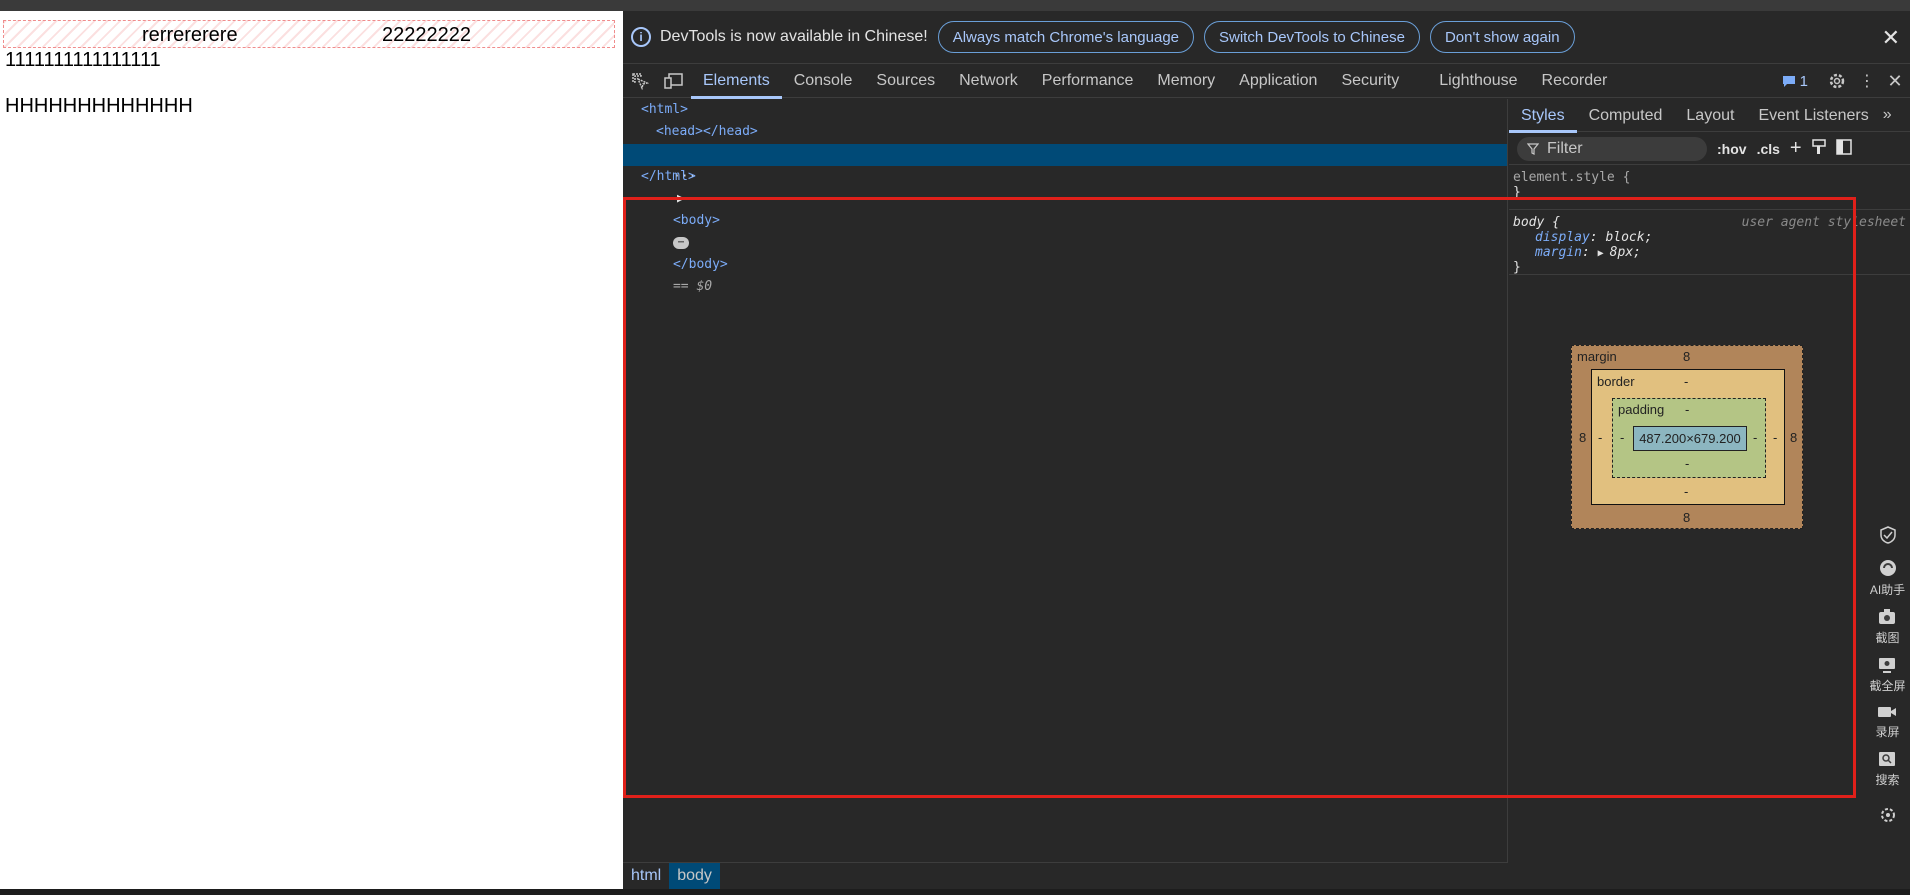  I want to click on gear-icon, so click(1887, 815).